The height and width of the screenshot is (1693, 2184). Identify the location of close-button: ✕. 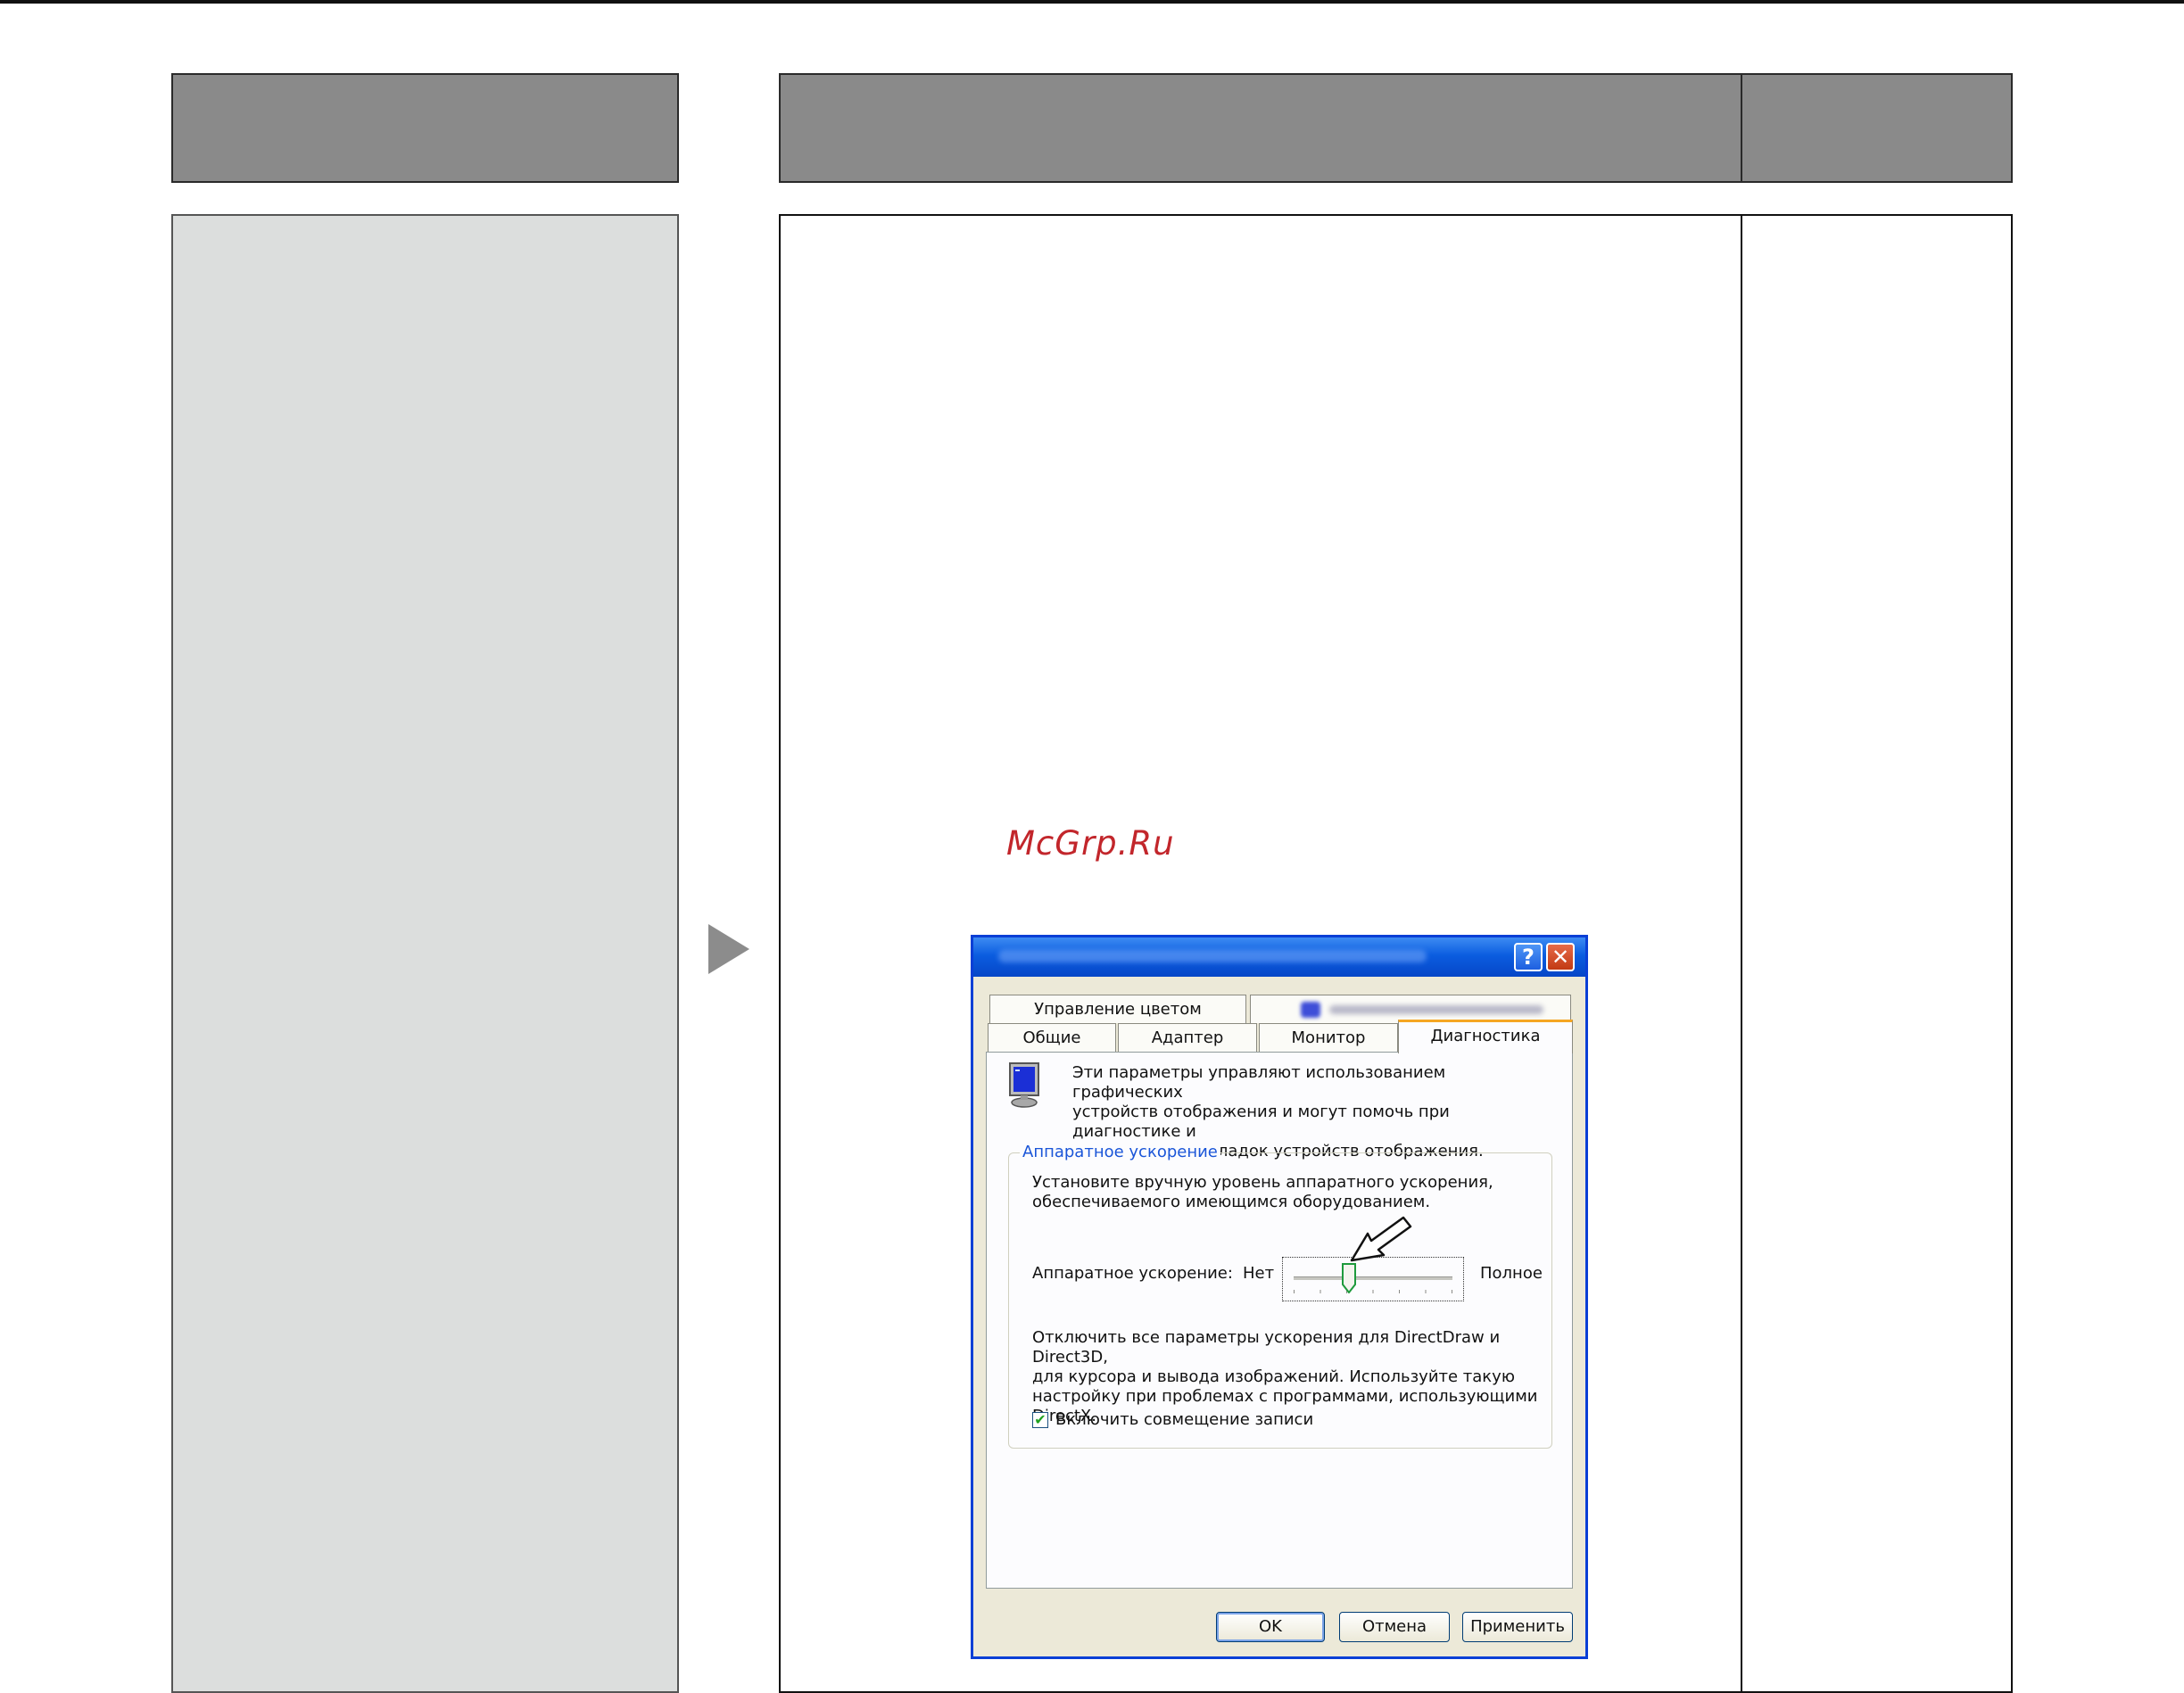
(1561, 957).